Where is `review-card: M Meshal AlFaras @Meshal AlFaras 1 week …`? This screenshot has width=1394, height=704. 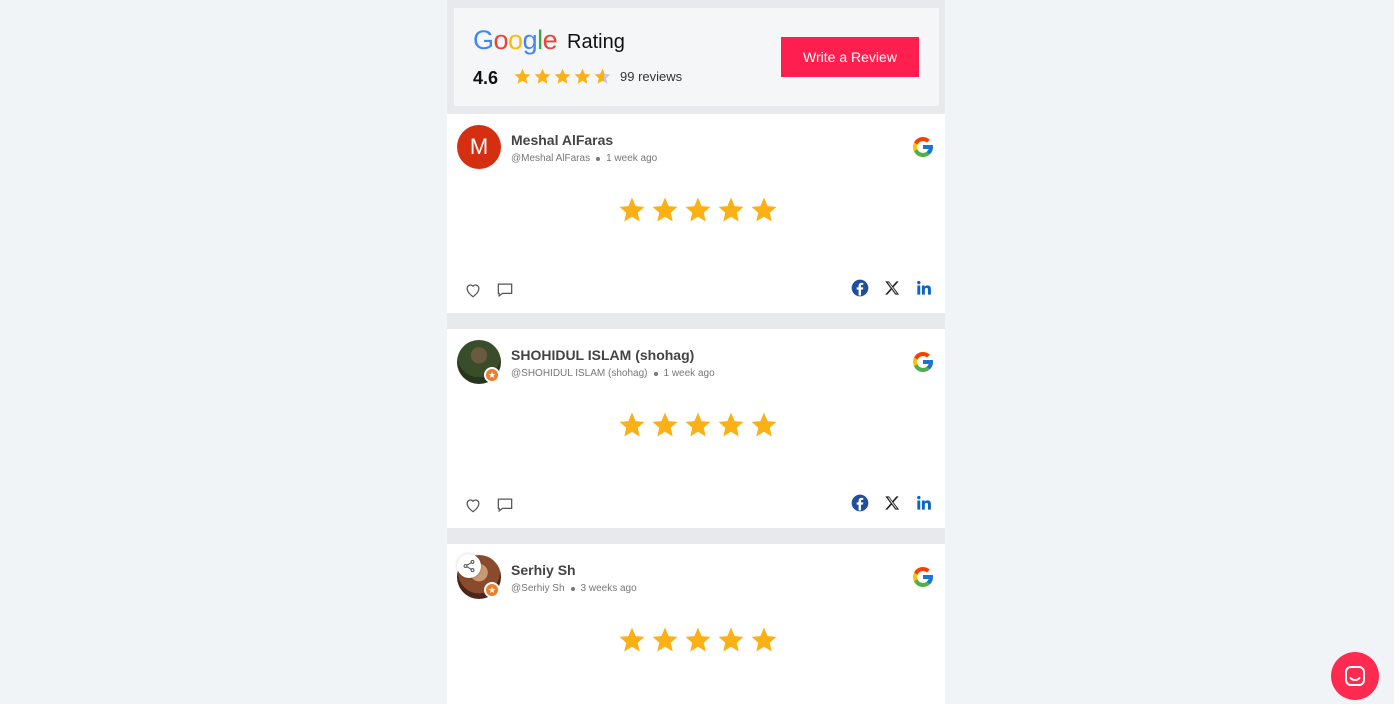 review-card: M Meshal AlFaras @Meshal AlFaras 1 week … is located at coordinates (696, 213).